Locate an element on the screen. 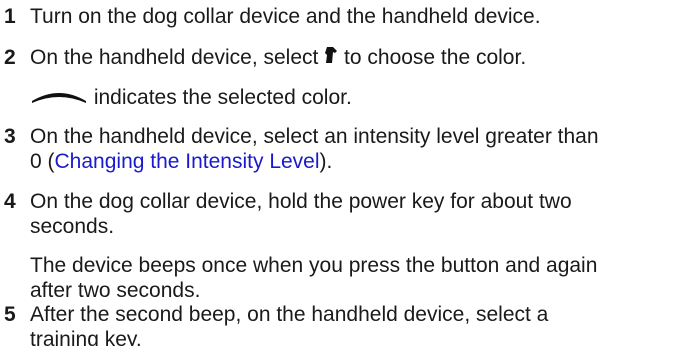  step-note: indicates the selected color. is located at coordinates (191, 98).